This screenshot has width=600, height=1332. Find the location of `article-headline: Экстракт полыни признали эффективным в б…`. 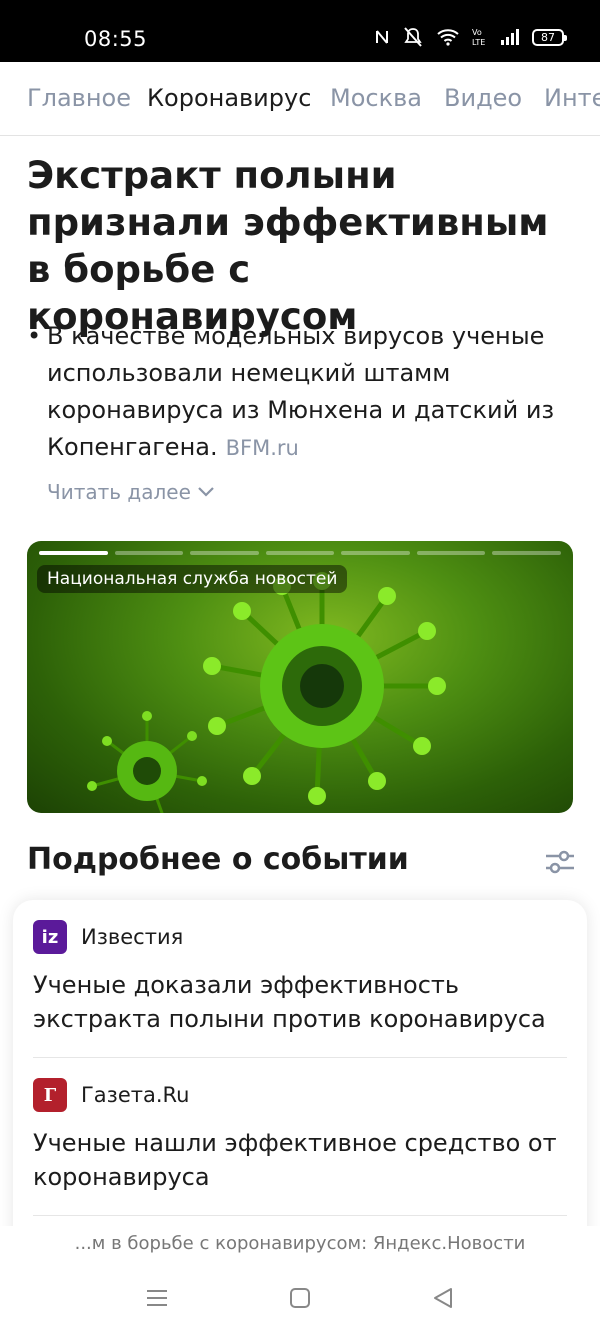

article-headline: Экстракт полыни признали эффективным в б… is located at coordinates (288, 246).